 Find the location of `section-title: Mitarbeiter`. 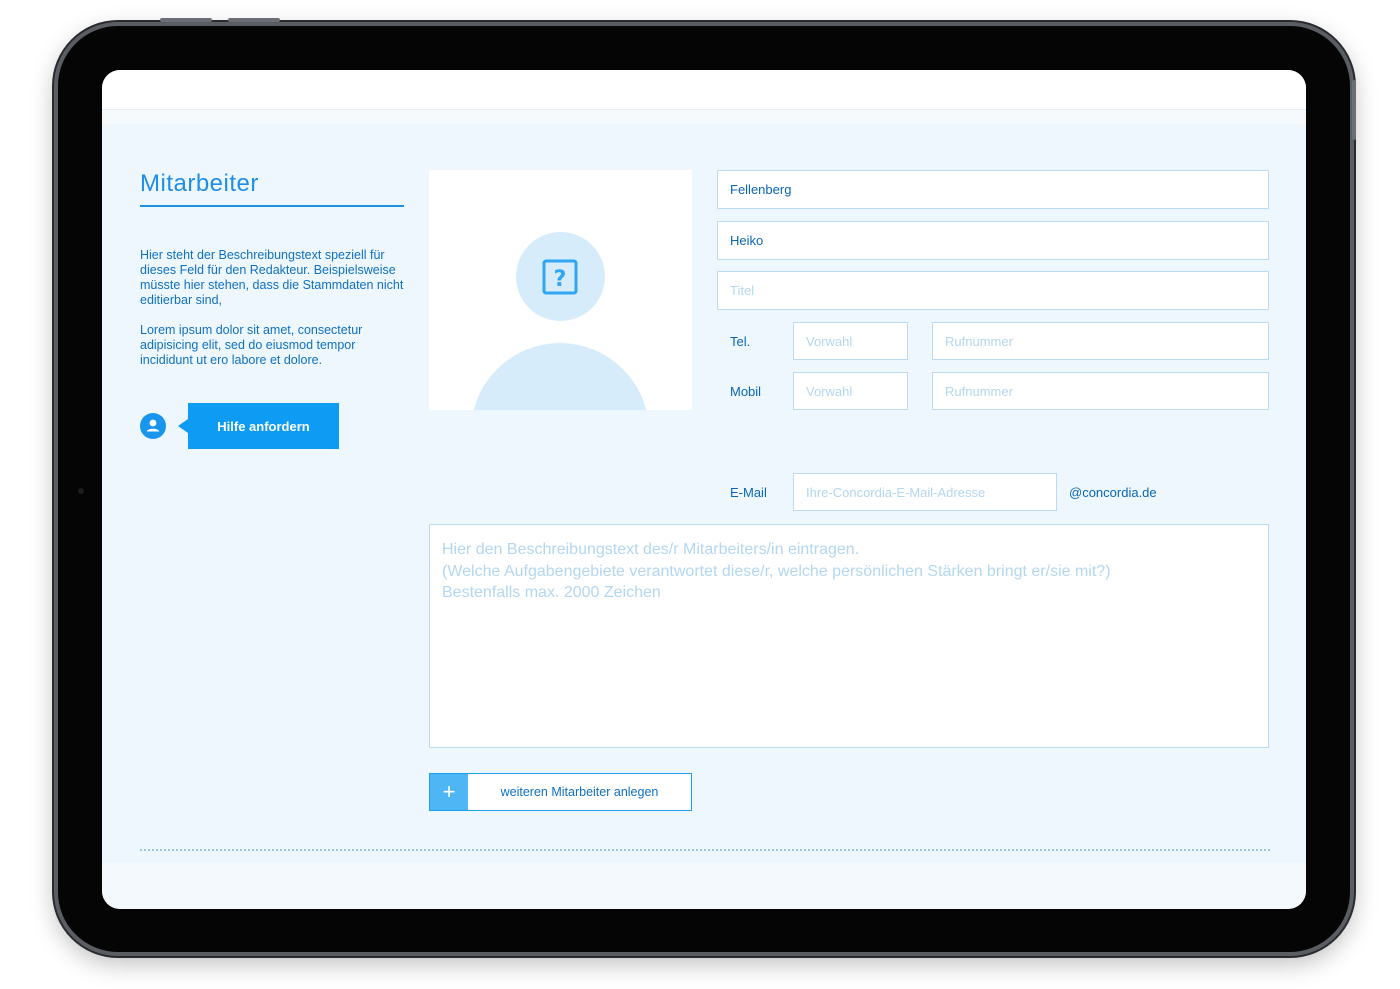

section-title: Mitarbeiter is located at coordinates (199, 183).